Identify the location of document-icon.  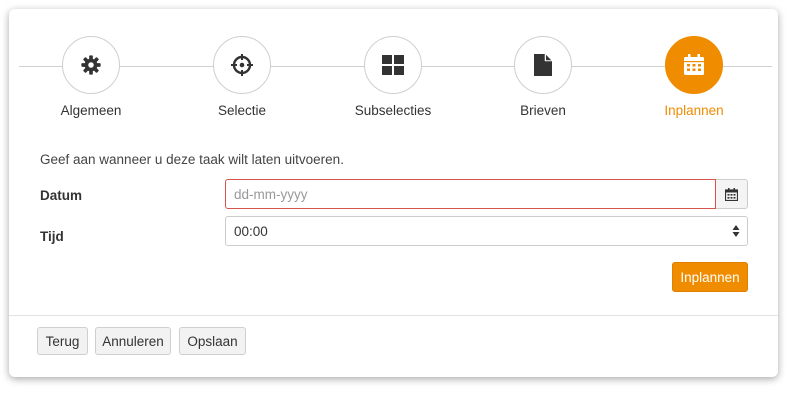
(543, 65).